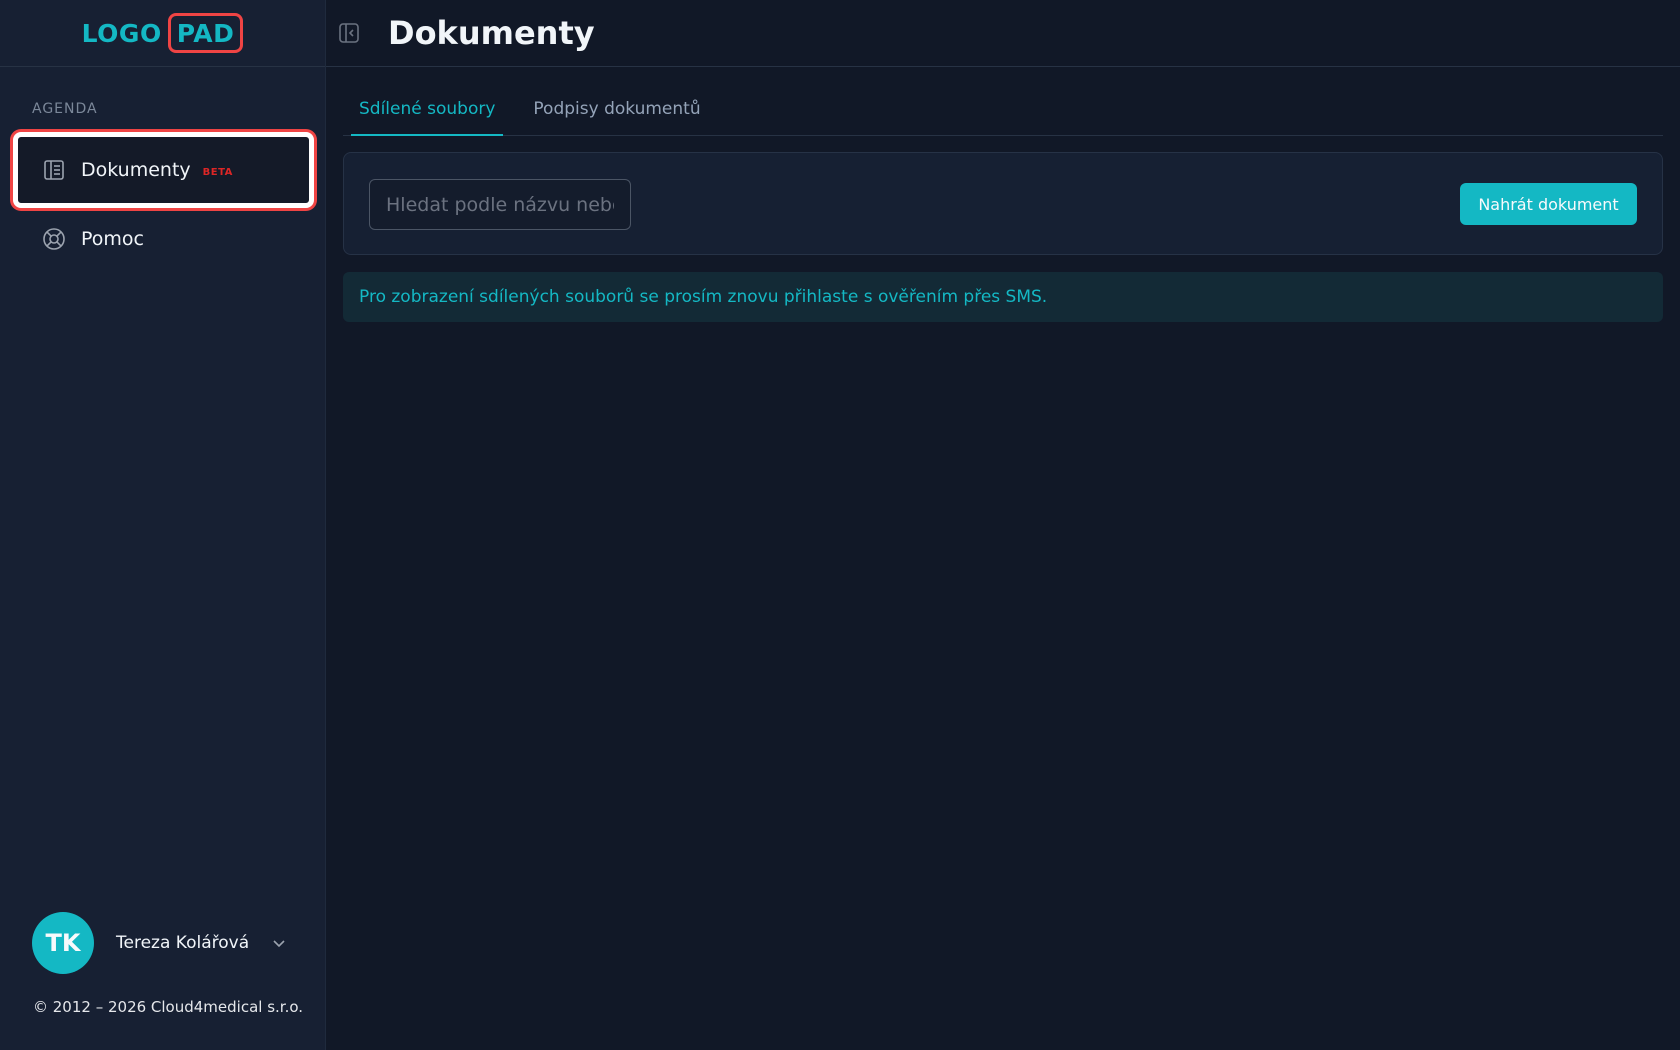 The image size is (1680, 1050). I want to click on section-label-agenda: AGENDA, so click(65, 109).